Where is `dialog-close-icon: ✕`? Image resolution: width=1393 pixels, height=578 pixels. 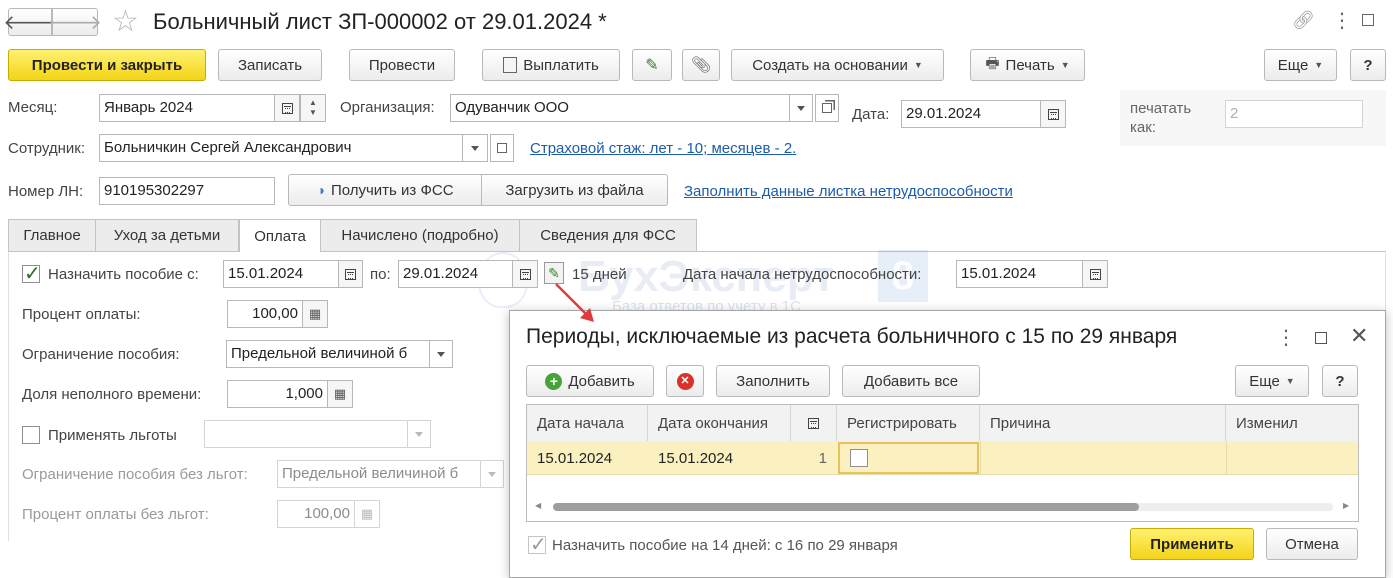
dialog-close-icon: ✕ is located at coordinates (1359, 336).